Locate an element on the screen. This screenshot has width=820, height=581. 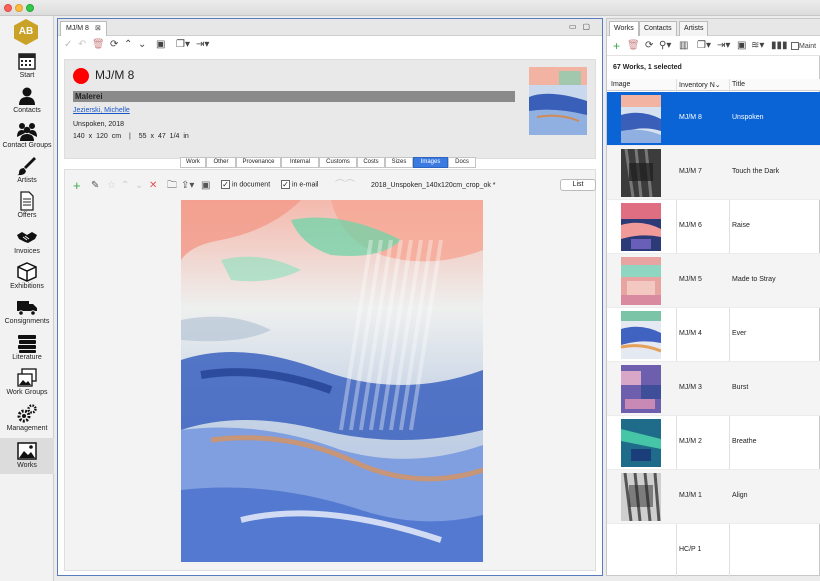
subtab-docs: Docs is located at coordinates (462, 162).